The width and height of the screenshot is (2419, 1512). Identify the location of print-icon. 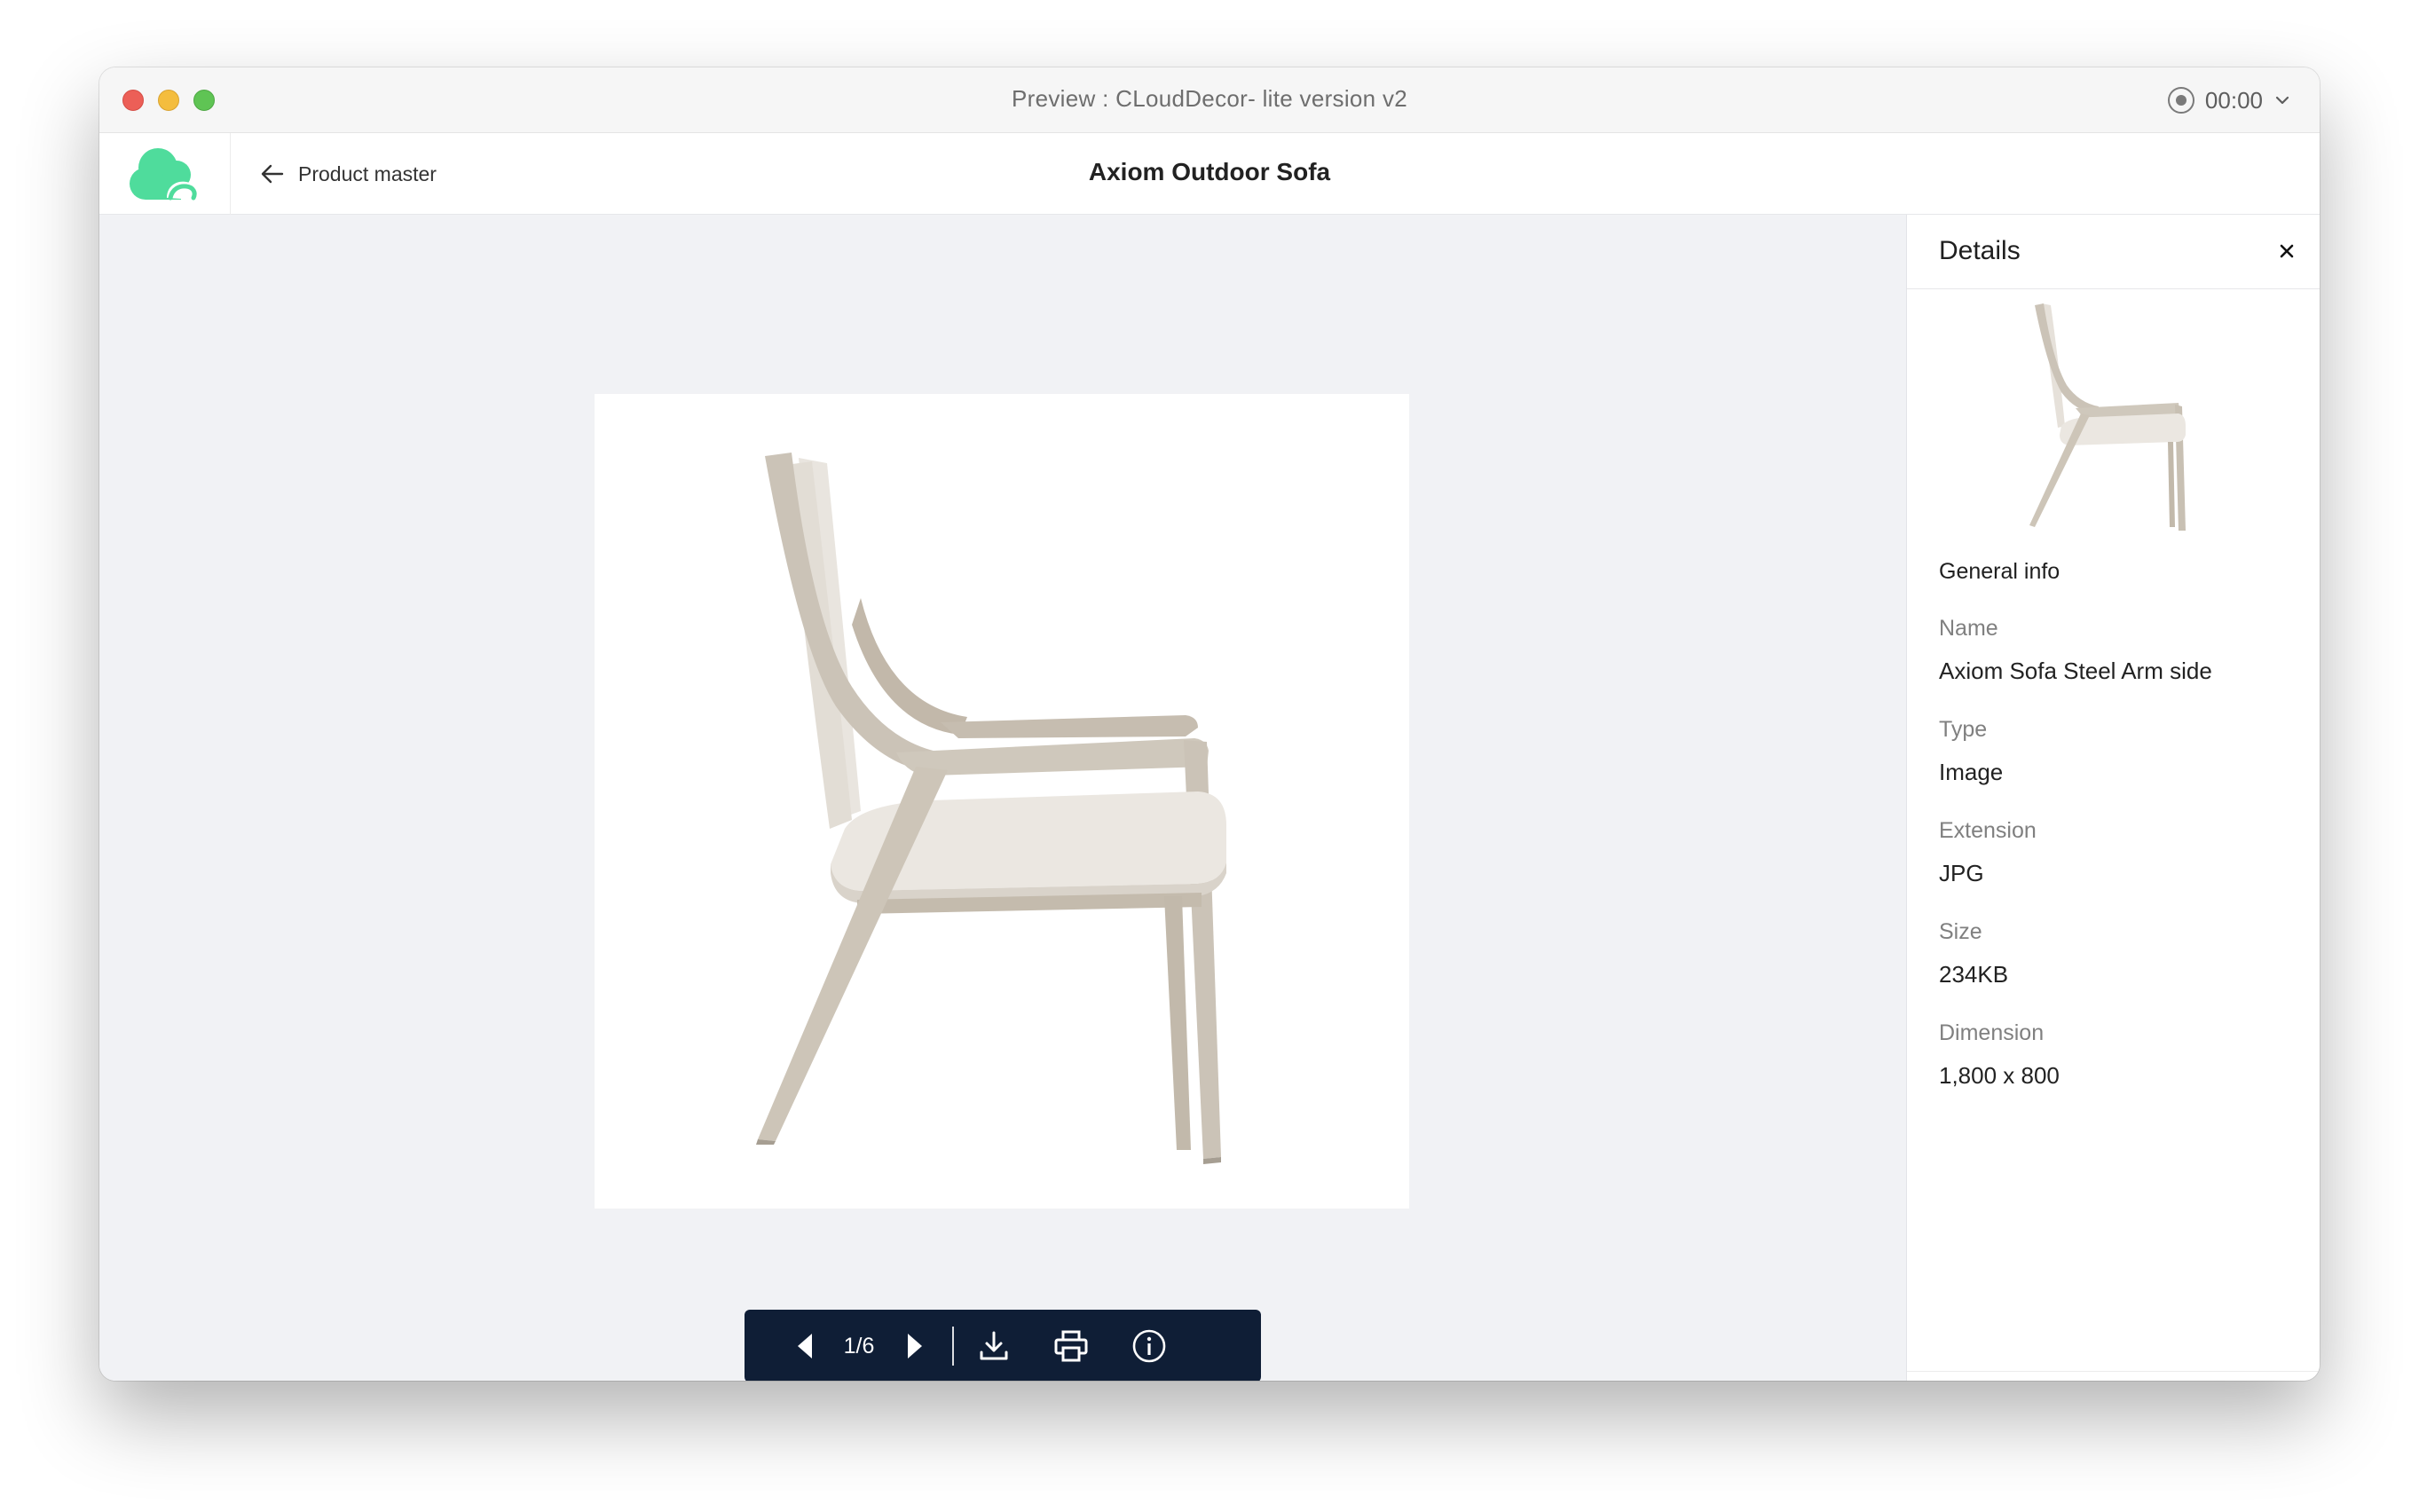
(1071, 1346).